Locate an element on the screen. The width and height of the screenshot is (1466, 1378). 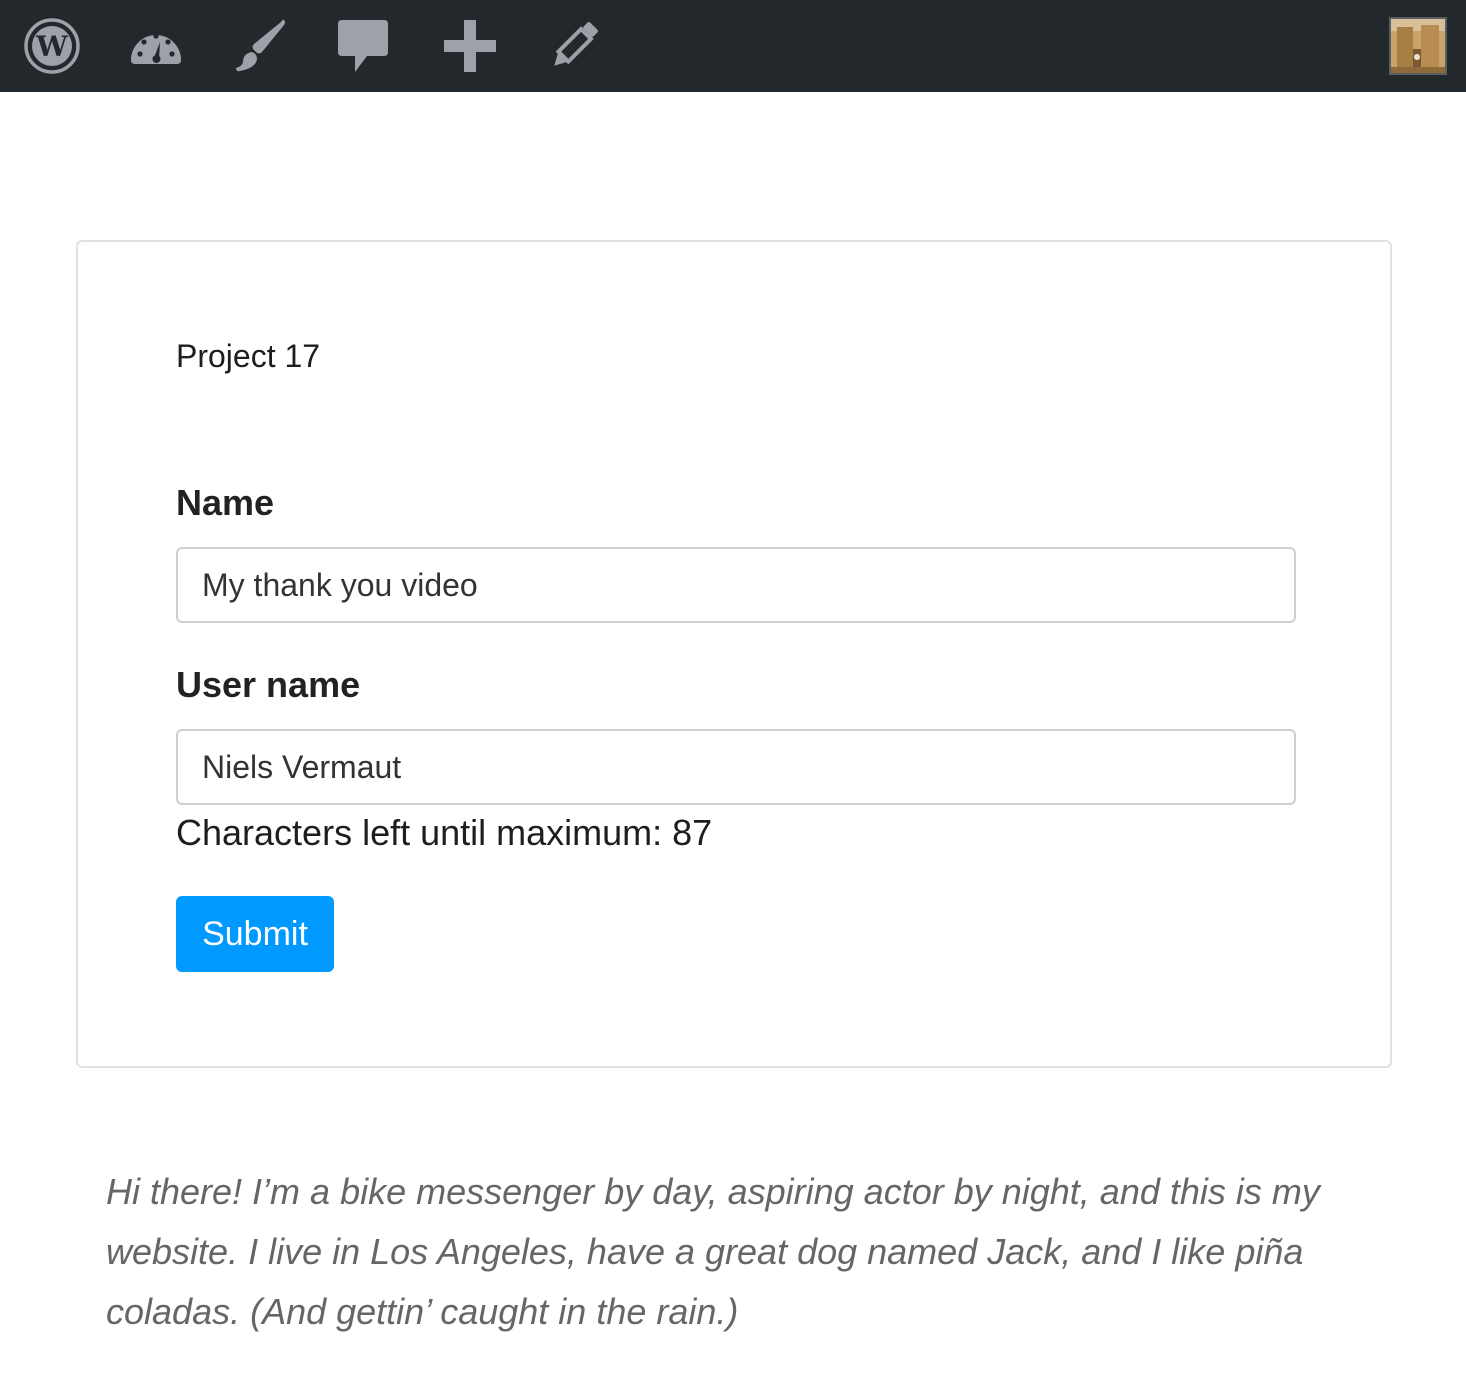
edit-pencil-icon is located at coordinates (574, 46).